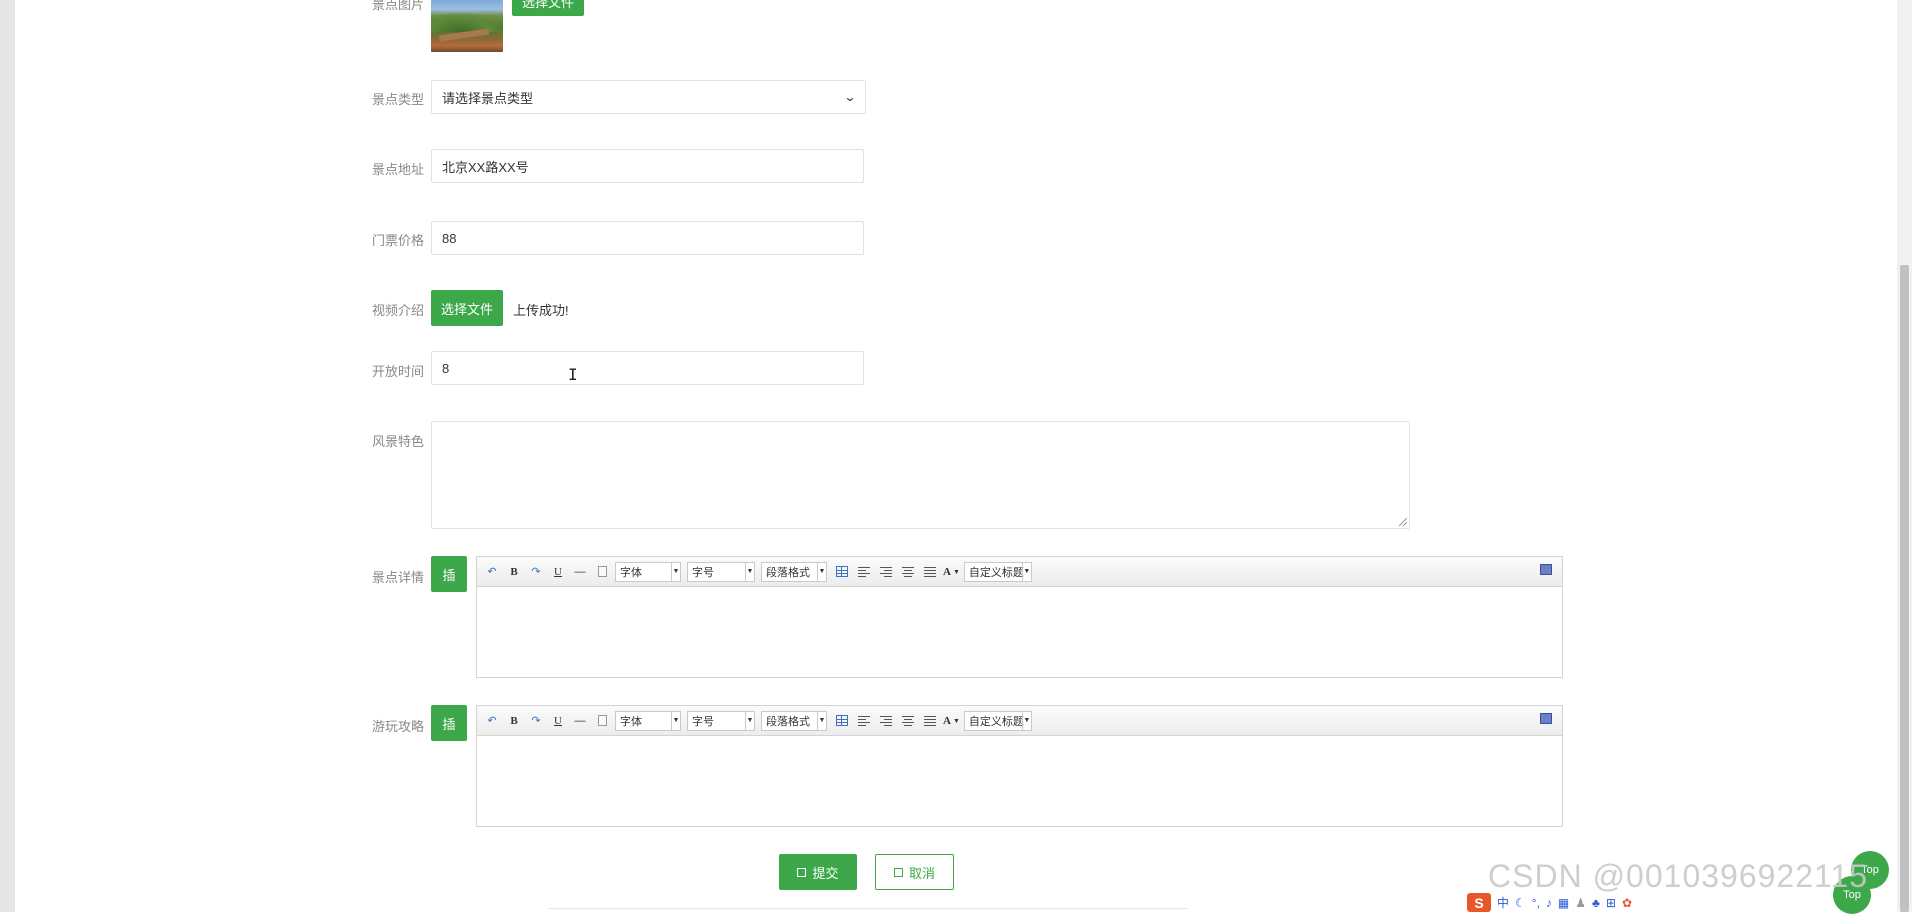  What do you see at coordinates (1403, 522) in the screenshot?
I see `resize-grip-icon` at bounding box center [1403, 522].